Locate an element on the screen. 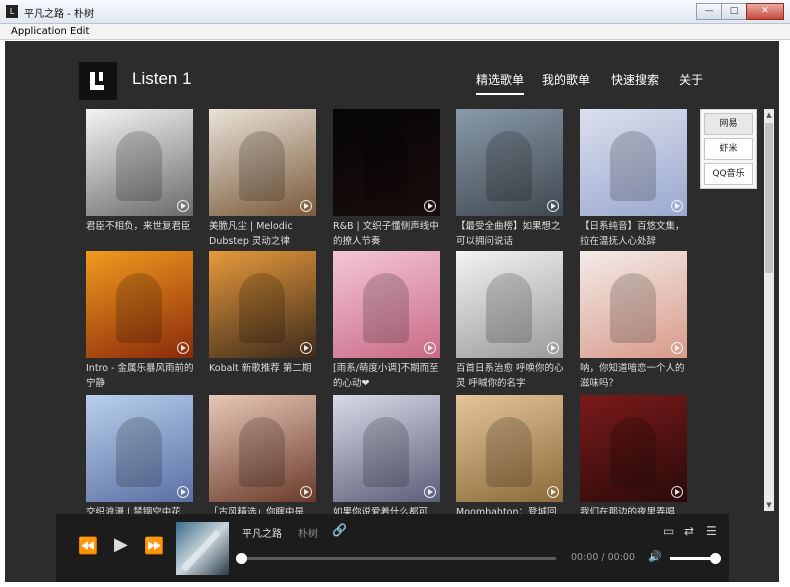 This screenshot has width=790, height=587. playlist-card: 「古风精选」你瞎中是 is located at coordinates (262, 456).